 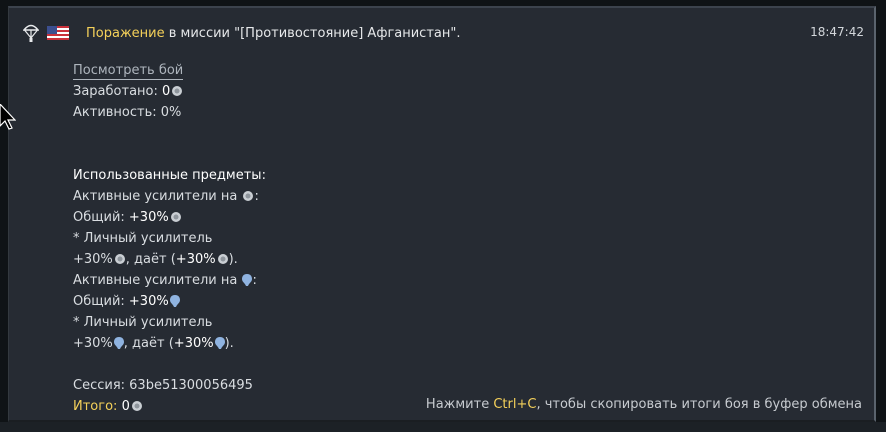 What do you see at coordinates (128, 71) in the screenshot?
I see `view-battle-link: Посмотреть бой` at bounding box center [128, 71].